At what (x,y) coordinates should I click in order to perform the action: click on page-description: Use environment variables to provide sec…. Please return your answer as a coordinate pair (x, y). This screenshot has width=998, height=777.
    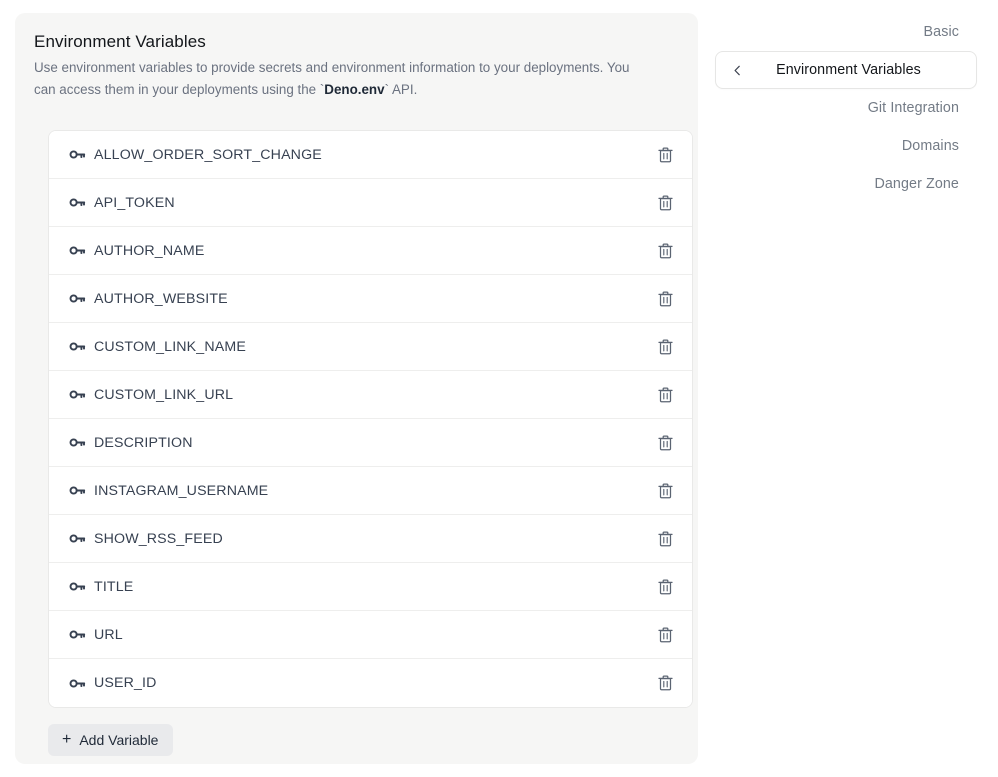
    Looking at the image, I should click on (334, 78).